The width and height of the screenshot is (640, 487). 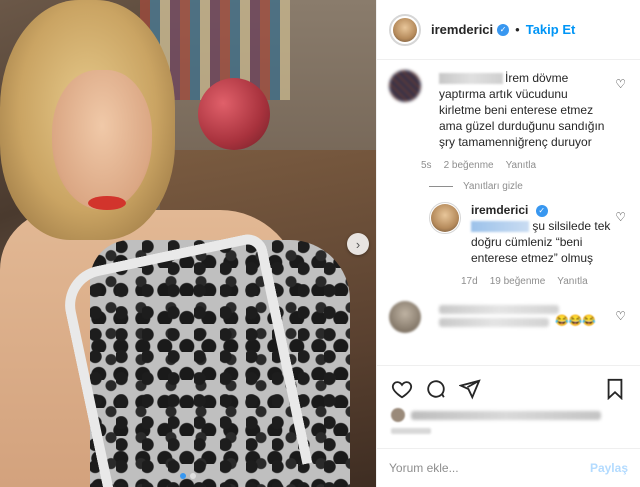 What do you see at coordinates (405, 29) in the screenshot?
I see `avatar` at bounding box center [405, 29].